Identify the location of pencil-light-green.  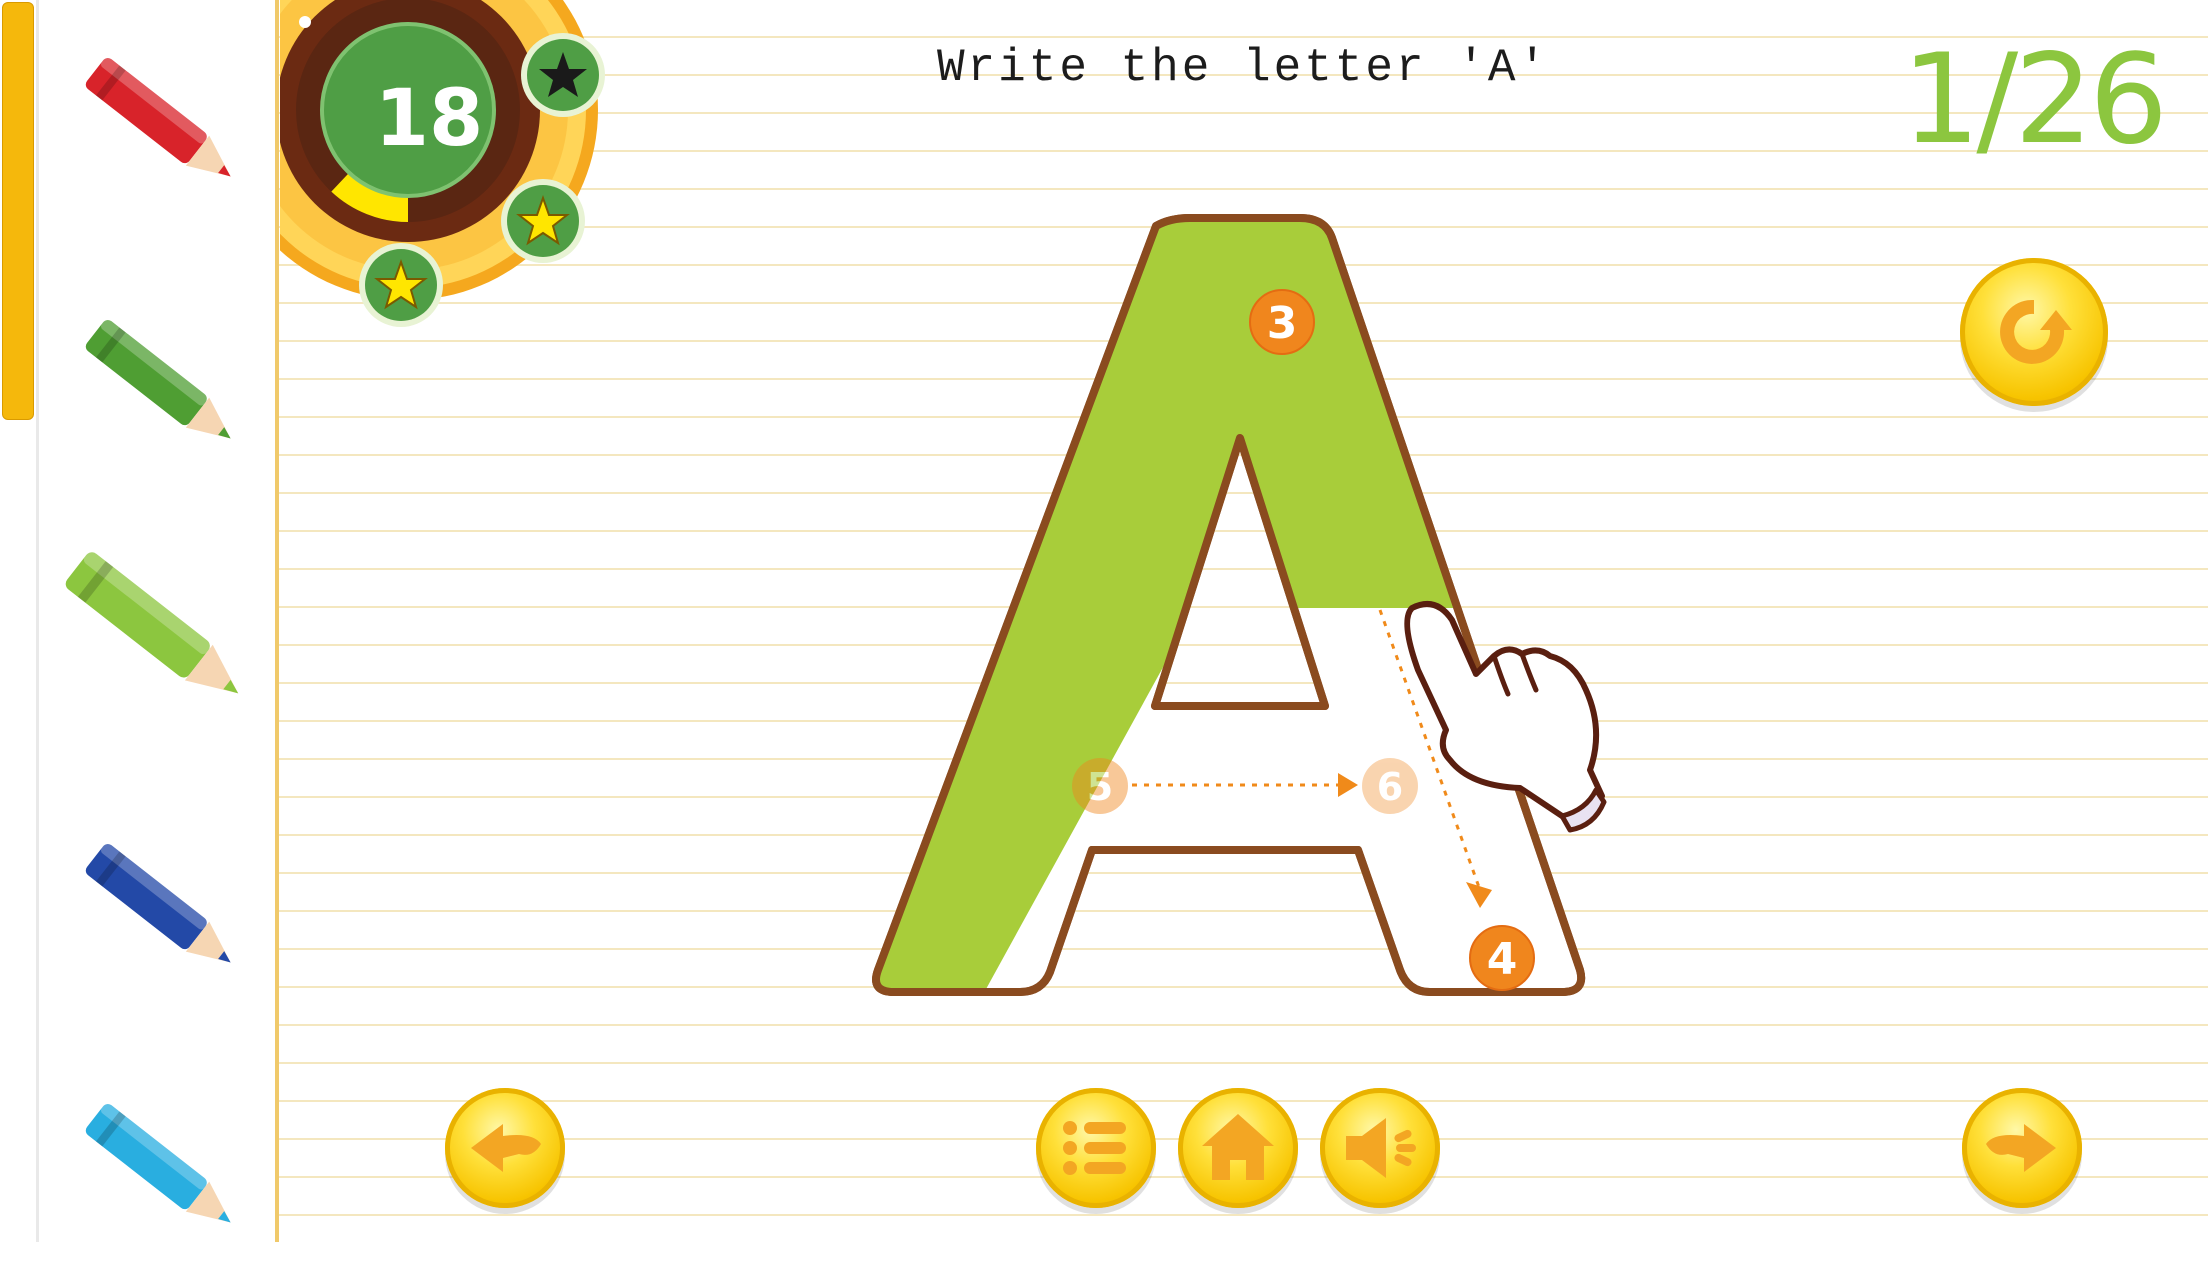
(146, 623).